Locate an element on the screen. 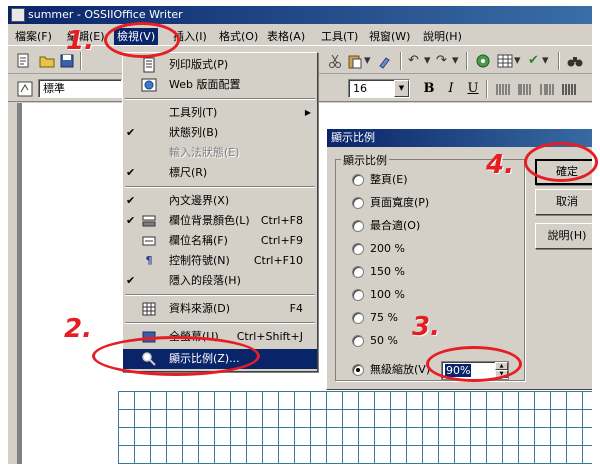 The width and height of the screenshot is (600, 472). menu-input-method-status: 輸入法狀態(E) is located at coordinates (204, 152).